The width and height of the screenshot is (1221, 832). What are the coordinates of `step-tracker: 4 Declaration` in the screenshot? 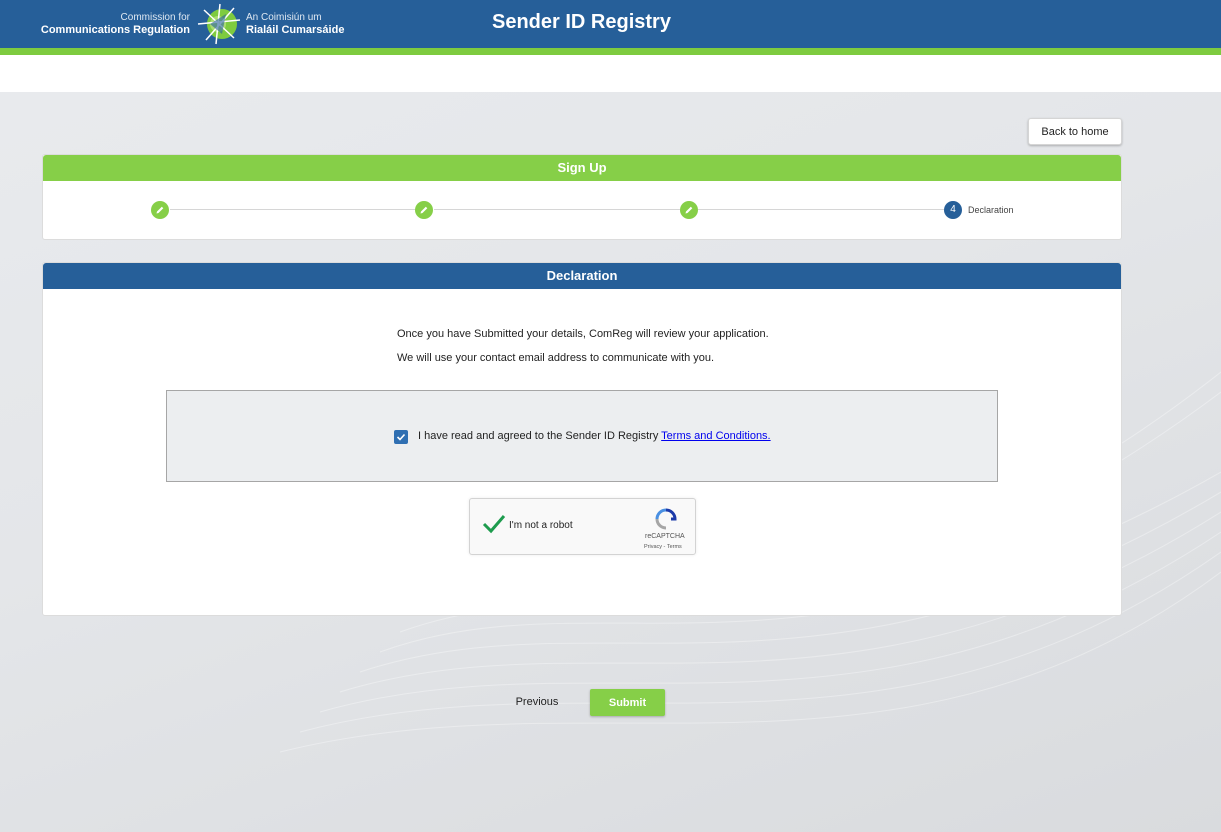 It's located at (582, 210).